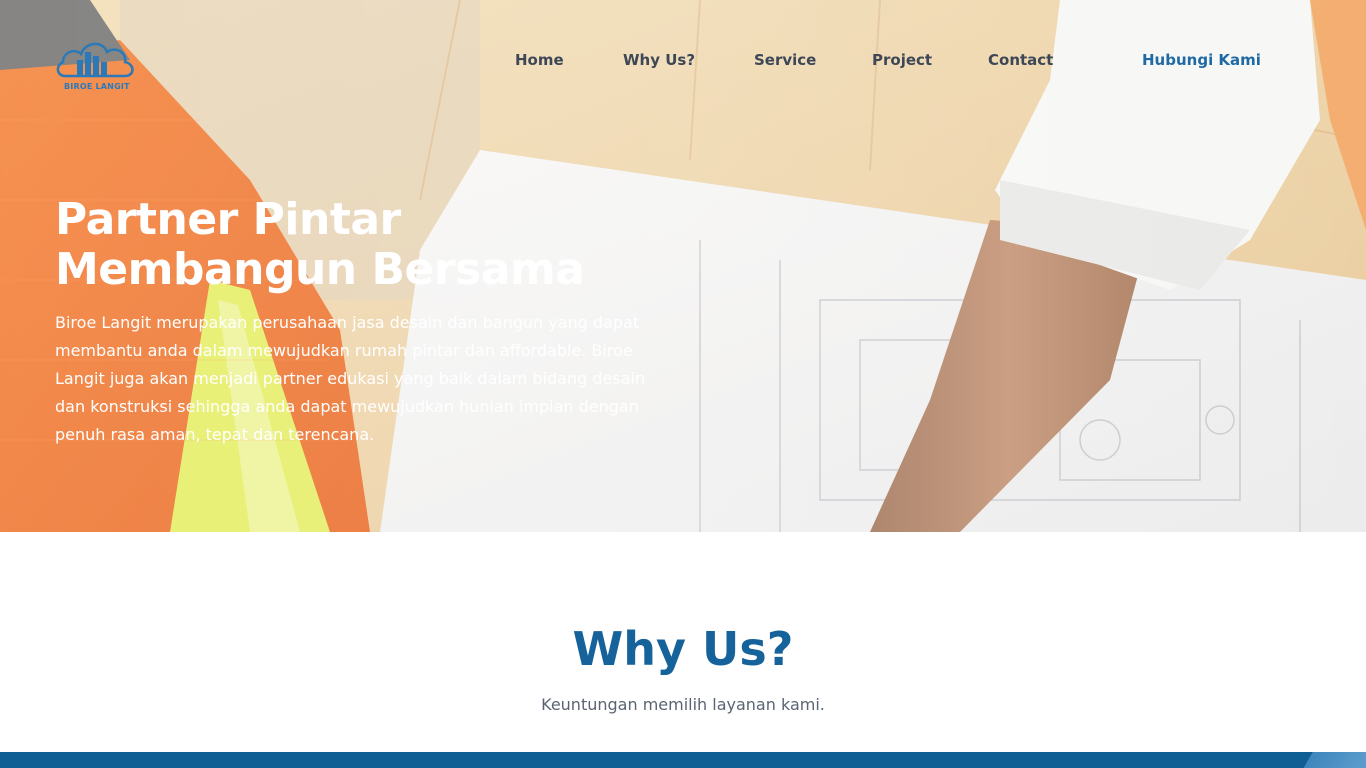  I want to click on nav-item-project: Project, so click(902, 60).